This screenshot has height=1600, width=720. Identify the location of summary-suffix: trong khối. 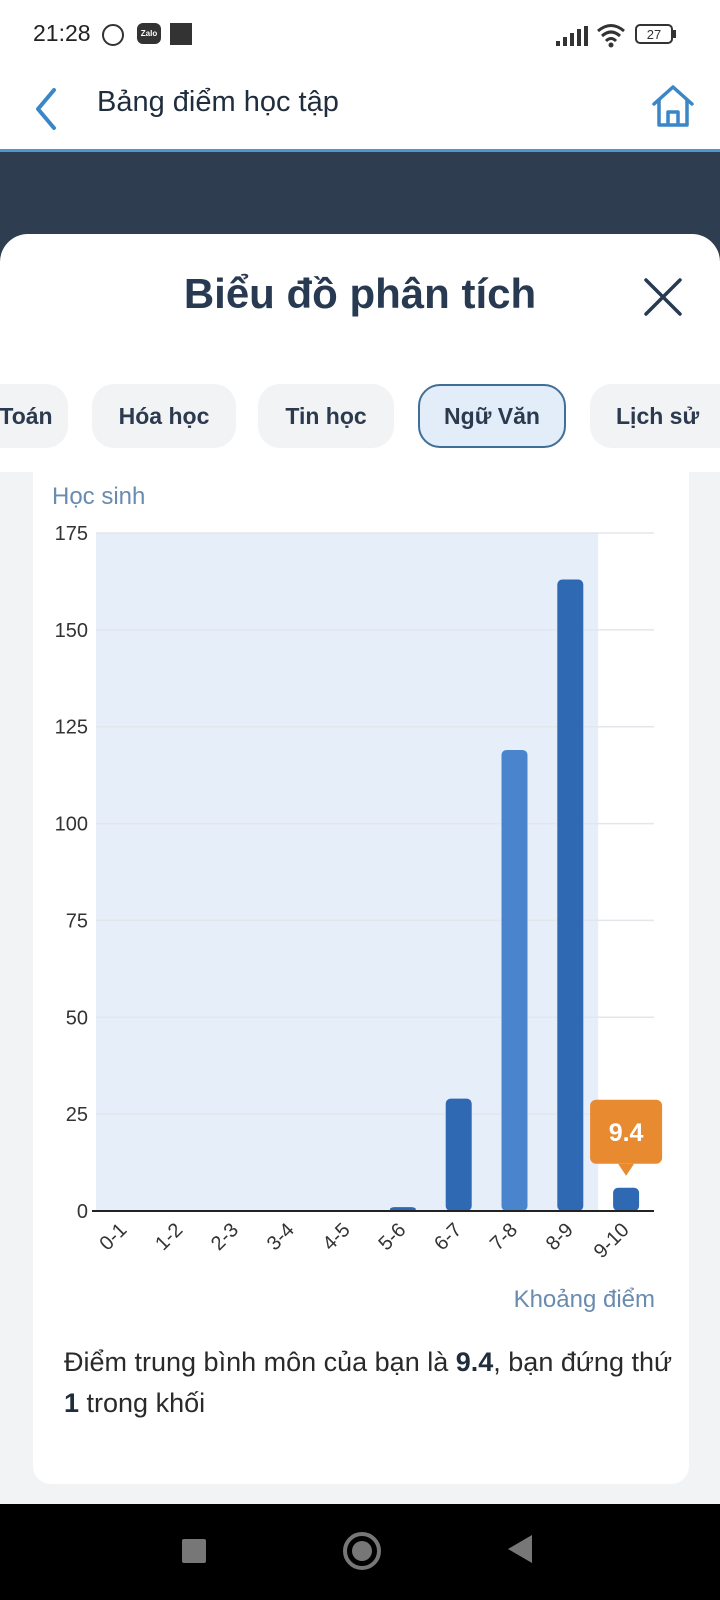
(142, 1403).